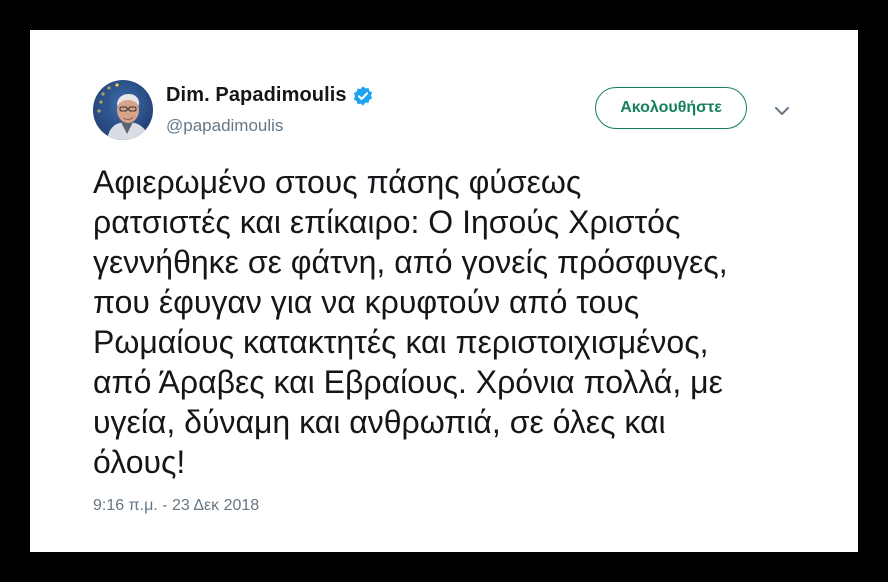 The height and width of the screenshot is (582, 888). I want to click on tweet-text-line: όλους!, so click(139, 462).